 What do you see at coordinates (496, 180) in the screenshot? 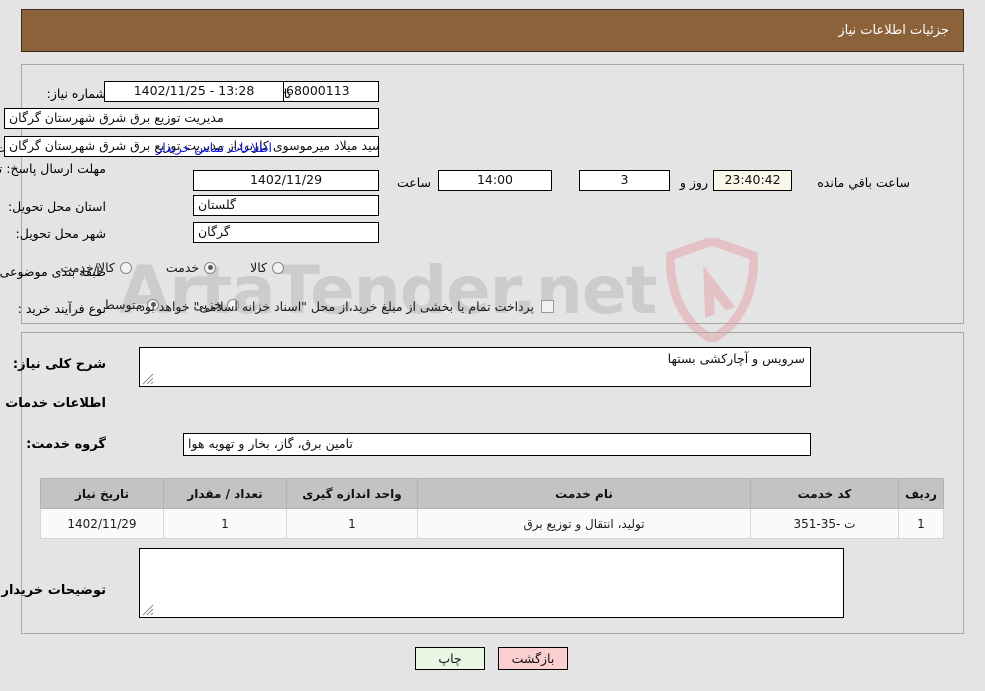
I see `deadline-hour-field: 14:00` at bounding box center [496, 180].